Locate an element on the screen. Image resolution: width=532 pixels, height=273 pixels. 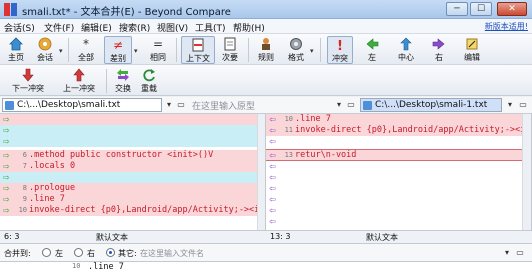
base-folder-icon: ▭ is located at coordinates (351, 105).